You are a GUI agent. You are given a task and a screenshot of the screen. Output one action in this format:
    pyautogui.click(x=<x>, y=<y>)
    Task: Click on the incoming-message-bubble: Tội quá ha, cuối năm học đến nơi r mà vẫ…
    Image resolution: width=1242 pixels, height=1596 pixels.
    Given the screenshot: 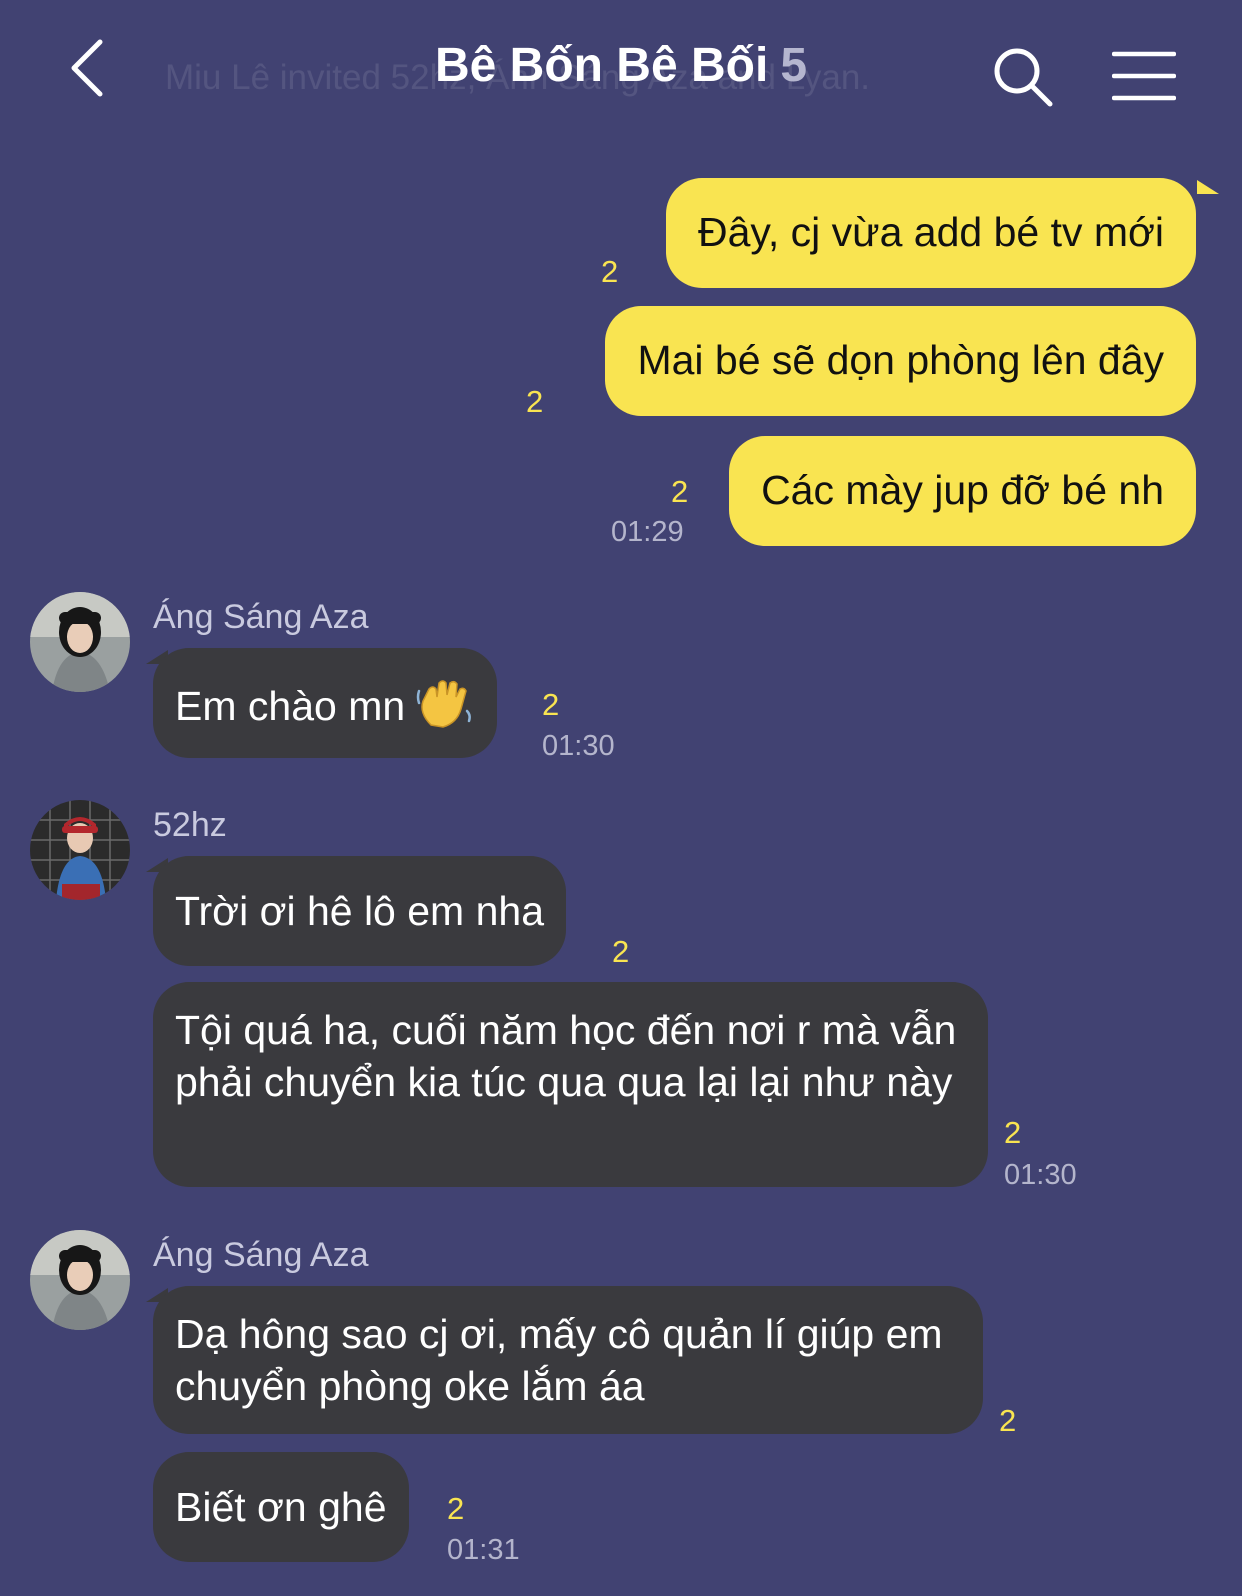 What is the action you would take?
    pyautogui.click(x=570, y=1084)
    